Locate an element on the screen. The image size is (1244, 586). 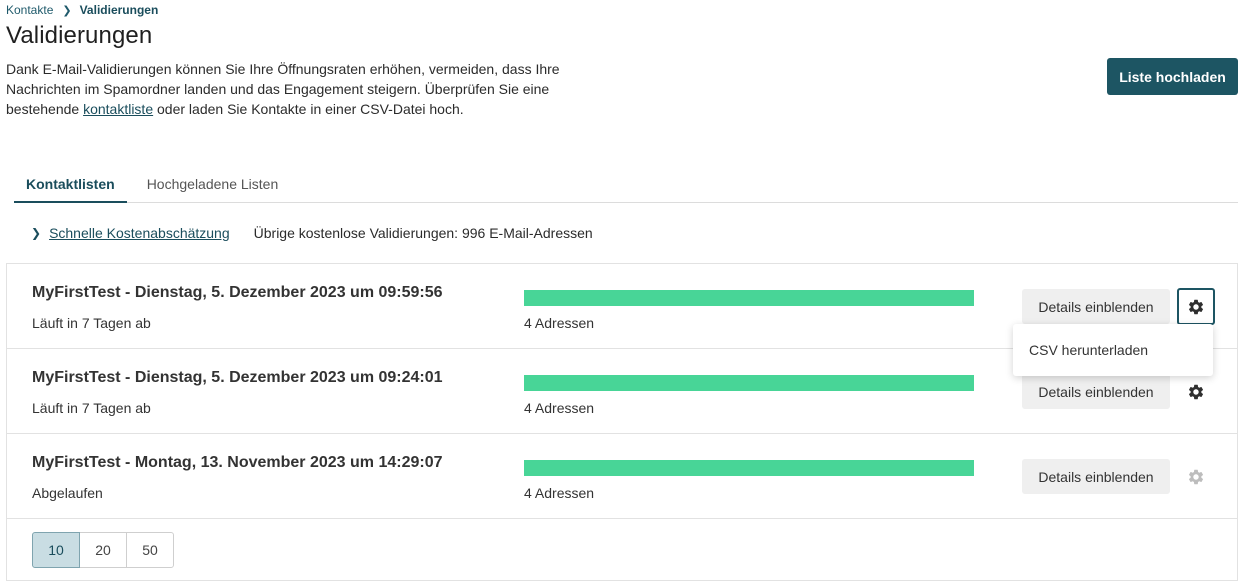
page-size-option: 50 is located at coordinates (150, 550).